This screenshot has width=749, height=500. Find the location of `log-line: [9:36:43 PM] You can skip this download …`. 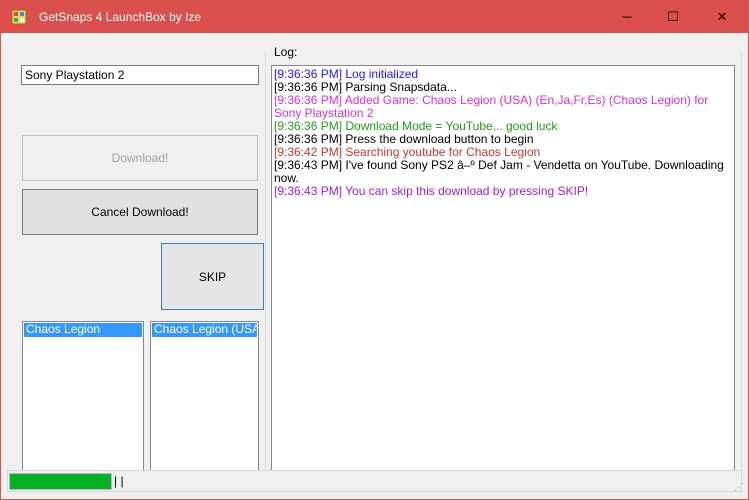

log-line: [9:36:43 PM] You can skip this download … is located at coordinates (431, 191).